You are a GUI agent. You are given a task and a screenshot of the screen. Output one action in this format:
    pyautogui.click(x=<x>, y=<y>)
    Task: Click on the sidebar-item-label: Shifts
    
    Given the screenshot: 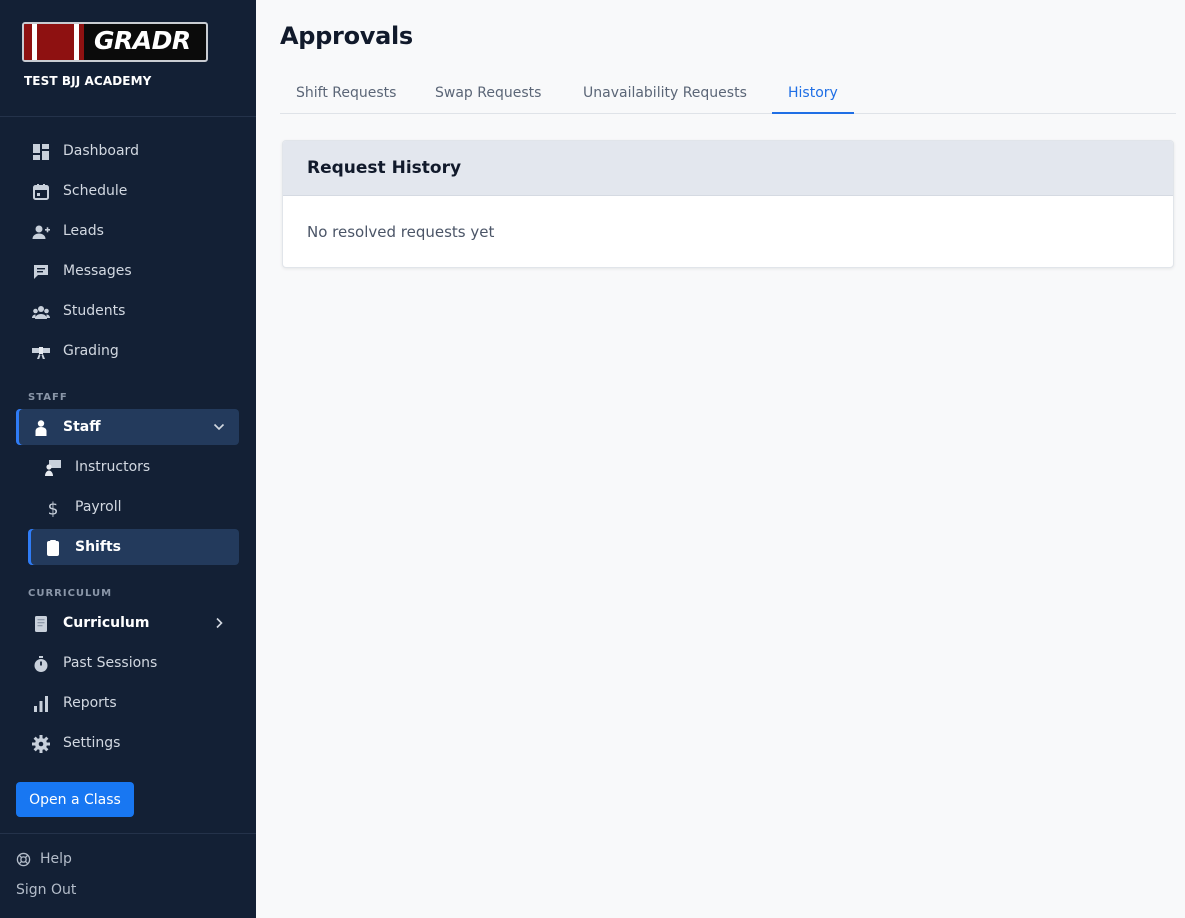 What is the action you would take?
    pyautogui.click(x=98, y=547)
    